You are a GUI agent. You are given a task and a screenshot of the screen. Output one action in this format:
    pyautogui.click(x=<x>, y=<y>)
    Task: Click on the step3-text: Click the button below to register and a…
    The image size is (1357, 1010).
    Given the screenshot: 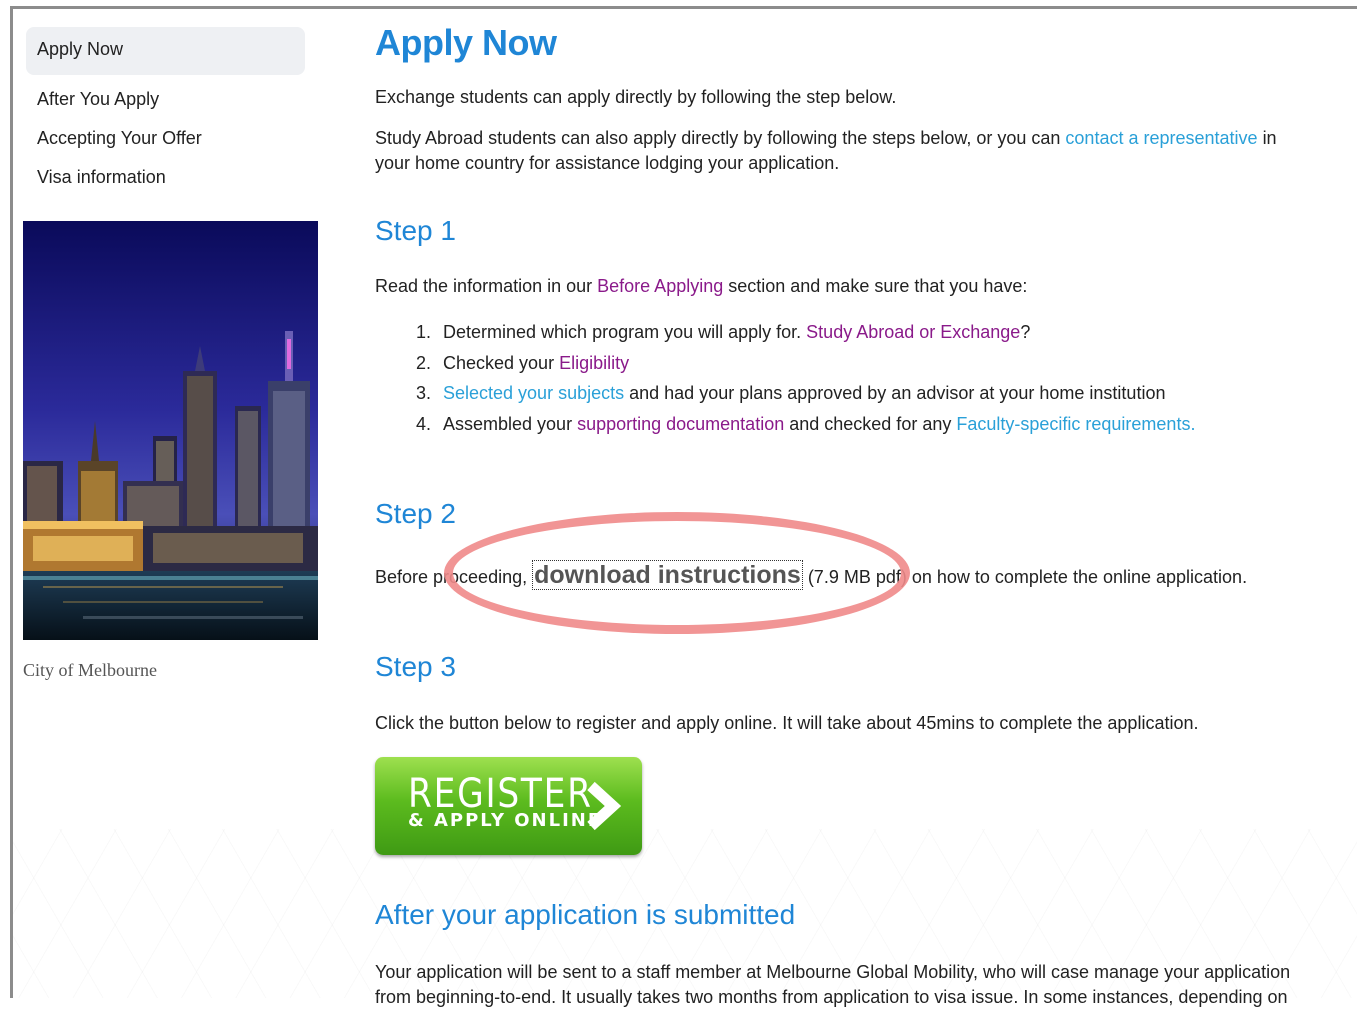 What is the action you would take?
    pyautogui.click(x=787, y=723)
    